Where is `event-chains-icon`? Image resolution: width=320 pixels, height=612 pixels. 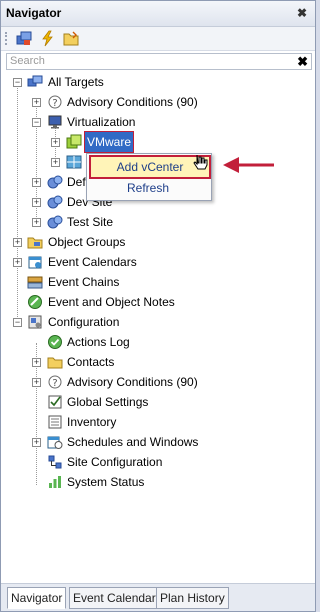
event-chains-icon is located at coordinates (35, 282).